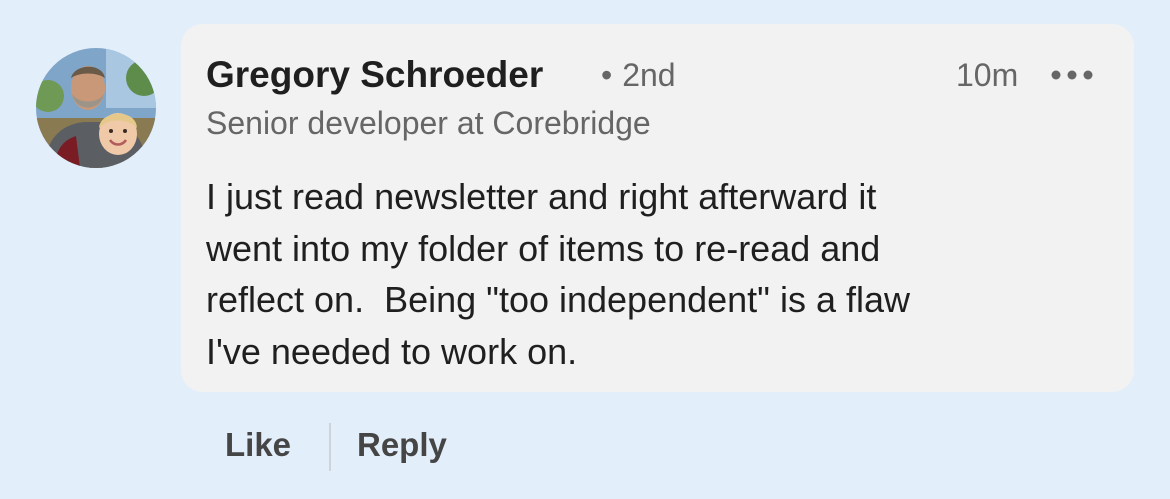 Image resolution: width=1170 pixels, height=499 pixels. What do you see at coordinates (428, 123) in the screenshot?
I see `author-headline: Senior developer at Corebridge` at bounding box center [428, 123].